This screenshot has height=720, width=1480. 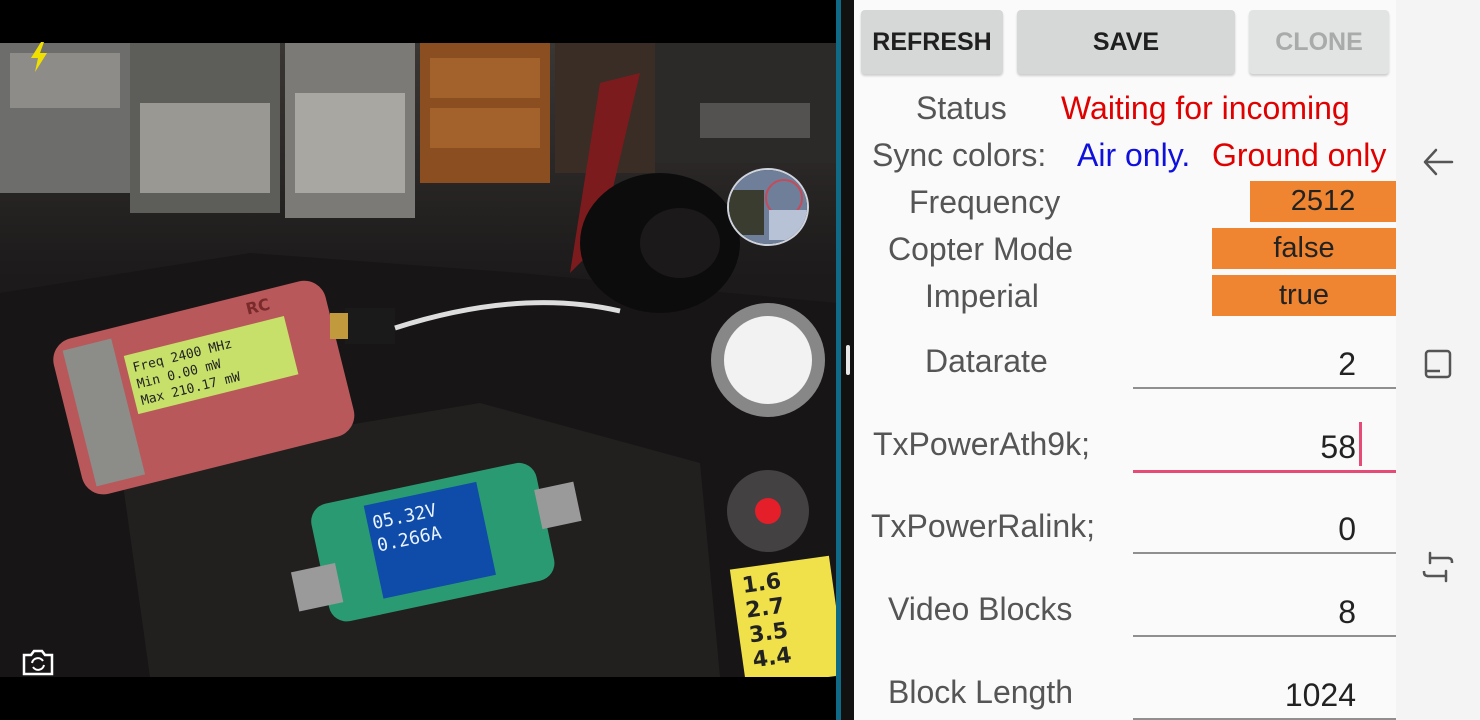 What do you see at coordinates (1264, 447) in the screenshot?
I see `tx-power-ath9k-field: 58` at bounding box center [1264, 447].